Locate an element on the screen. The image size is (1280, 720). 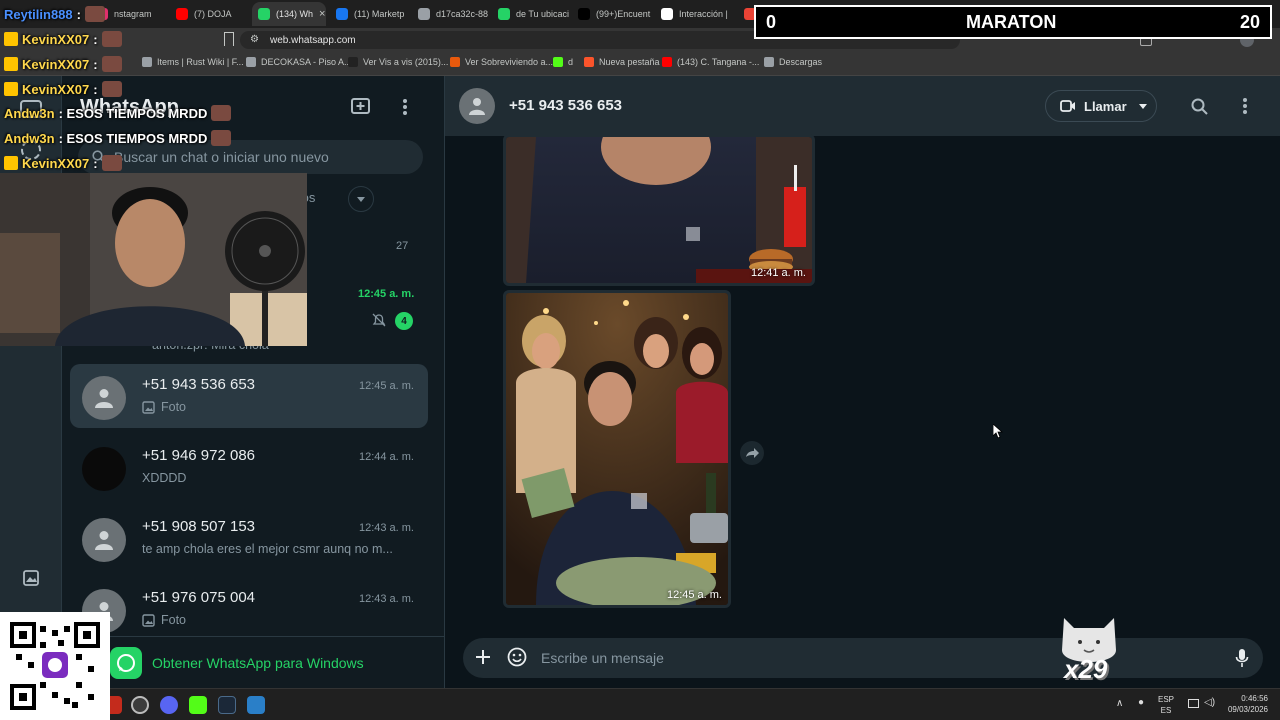
close-tab-icon: × is located at coordinates (322, 14).